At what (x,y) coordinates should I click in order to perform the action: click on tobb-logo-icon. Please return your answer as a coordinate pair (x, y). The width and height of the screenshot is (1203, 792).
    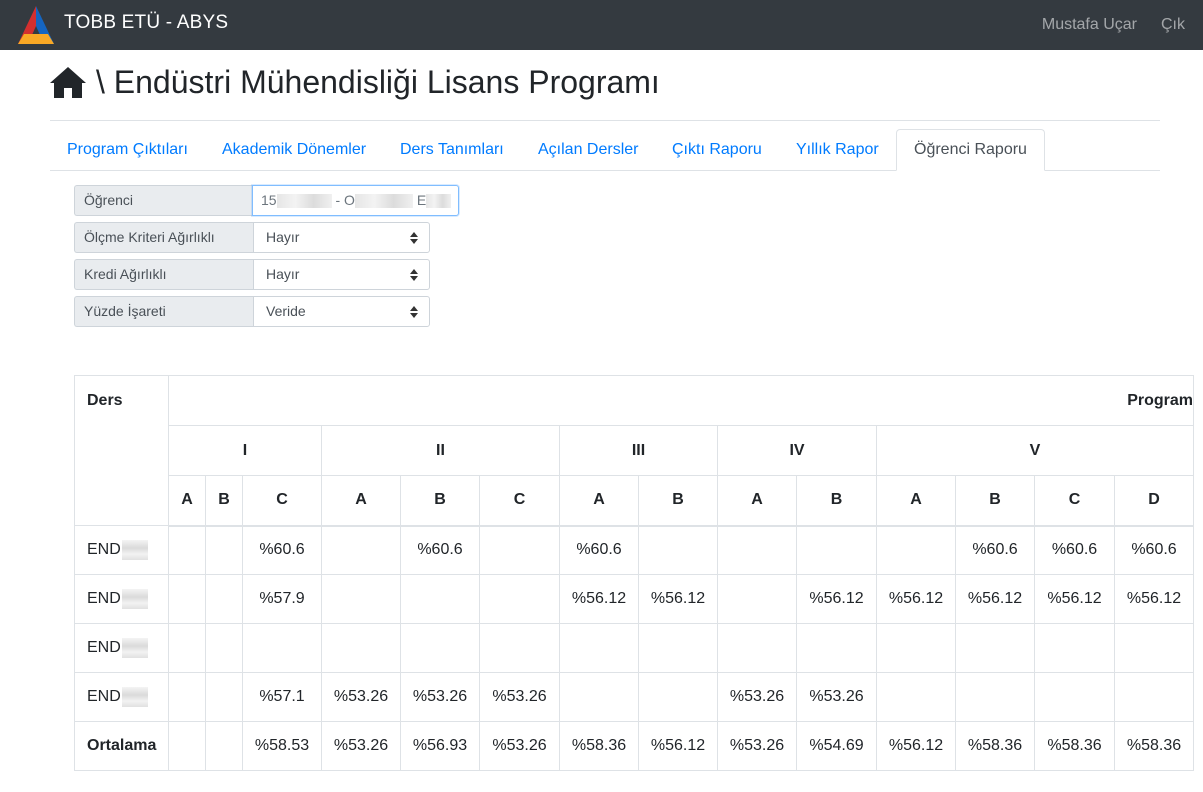
    Looking at the image, I should click on (36, 25).